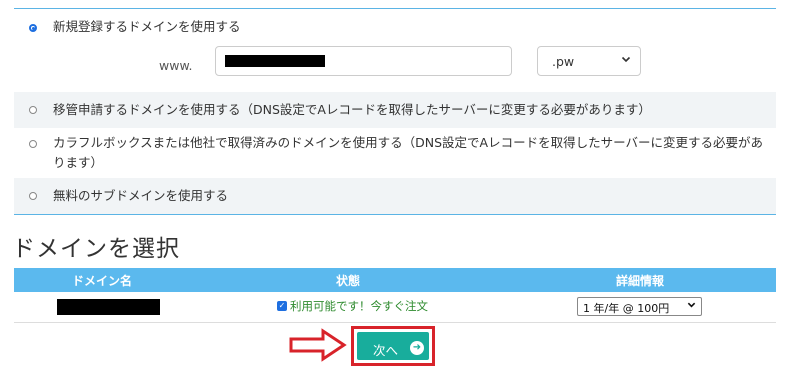 This screenshot has height=375, width=800. What do you see at coordinates (176, 65) in the screenshot?
I see `www-prefix: www.` at bounding box center [176, 65].